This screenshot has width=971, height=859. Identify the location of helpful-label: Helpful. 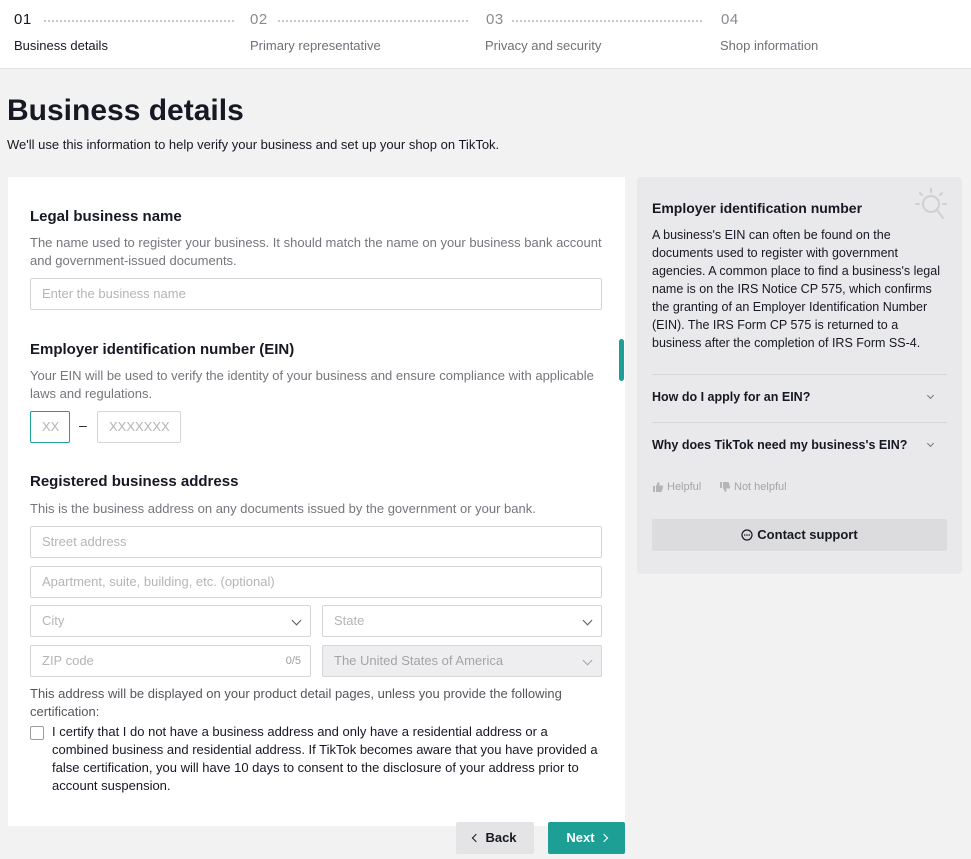
(684, 487).